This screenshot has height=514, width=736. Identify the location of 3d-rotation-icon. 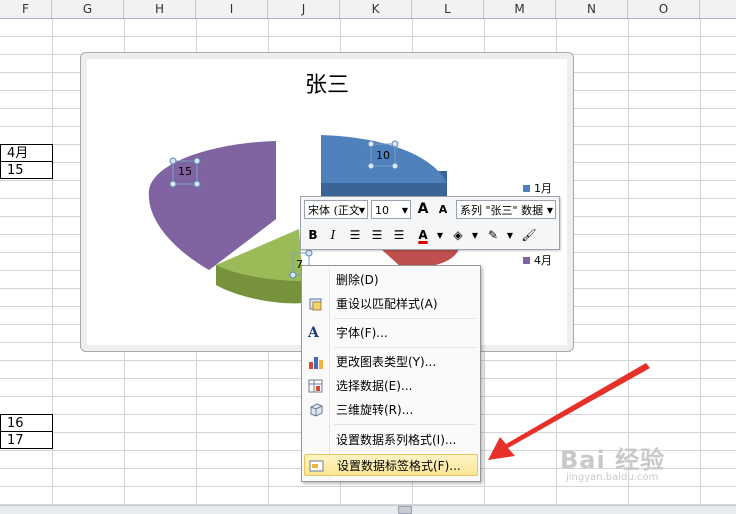
(316, 410).